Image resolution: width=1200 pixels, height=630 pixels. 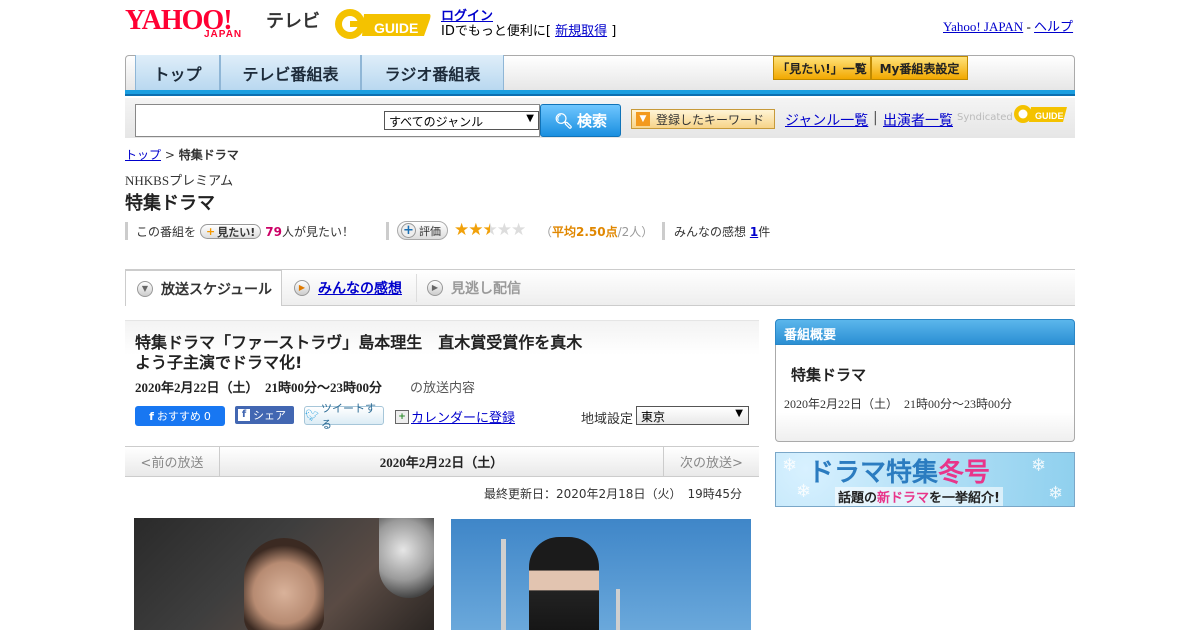 I want to click on region-select: 東京 ▼, so click(x=692, y=415).